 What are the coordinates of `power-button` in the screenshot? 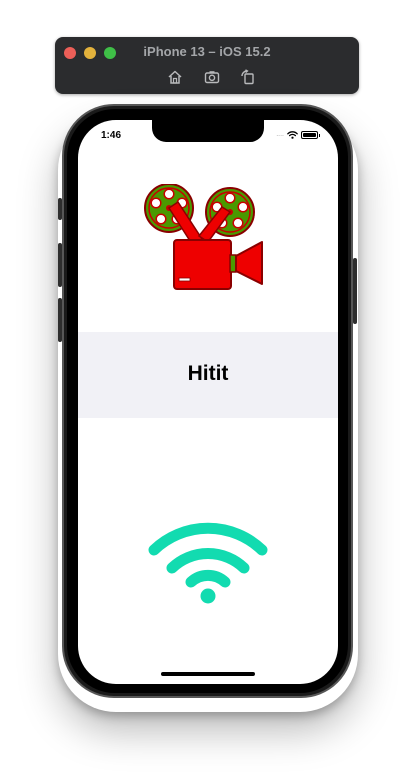 It's located at (355, 291).